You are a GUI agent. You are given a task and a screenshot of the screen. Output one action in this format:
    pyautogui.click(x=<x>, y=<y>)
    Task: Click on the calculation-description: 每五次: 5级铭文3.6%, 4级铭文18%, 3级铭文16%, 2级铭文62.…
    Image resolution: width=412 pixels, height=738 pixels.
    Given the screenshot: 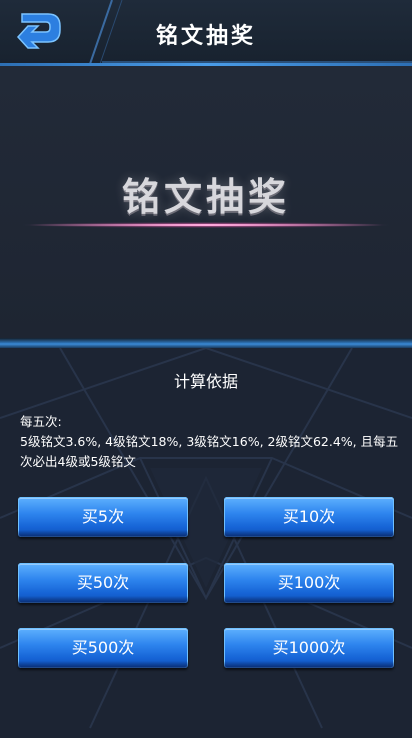 What is the action you would take?
    pyautogui.click(x=210, y=442)
    